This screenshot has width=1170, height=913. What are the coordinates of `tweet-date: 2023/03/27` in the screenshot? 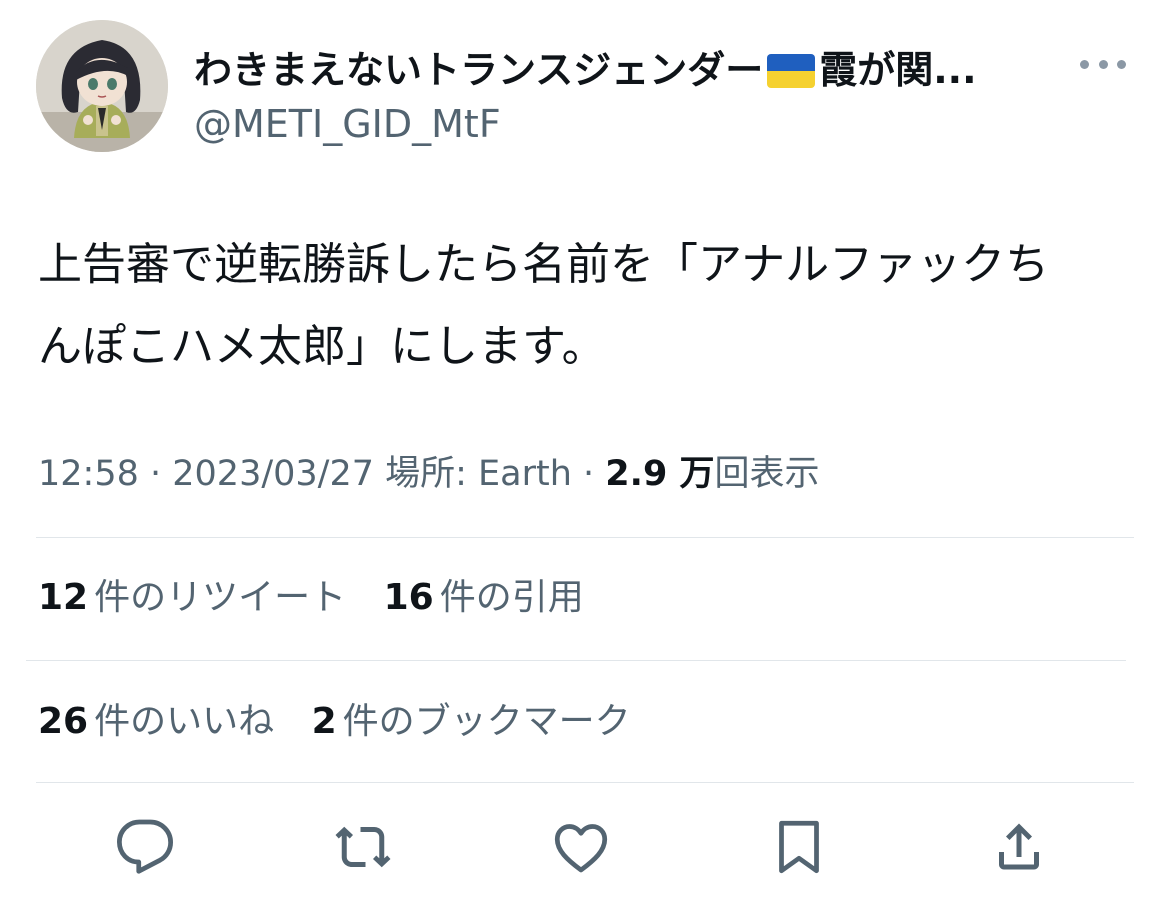 It's located at (273, 474).